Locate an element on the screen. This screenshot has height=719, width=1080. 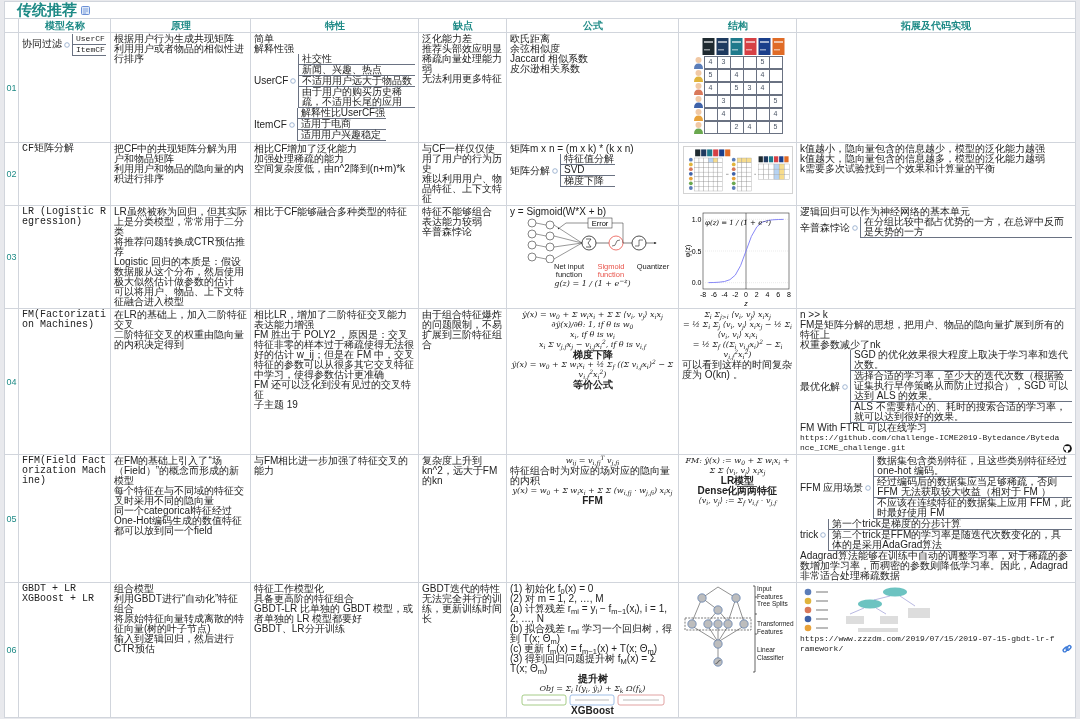
formula-text: ∂ŷ(x)/∂θ: 1, if θ is w$_{0}$ is located at coordinates (592, 325).